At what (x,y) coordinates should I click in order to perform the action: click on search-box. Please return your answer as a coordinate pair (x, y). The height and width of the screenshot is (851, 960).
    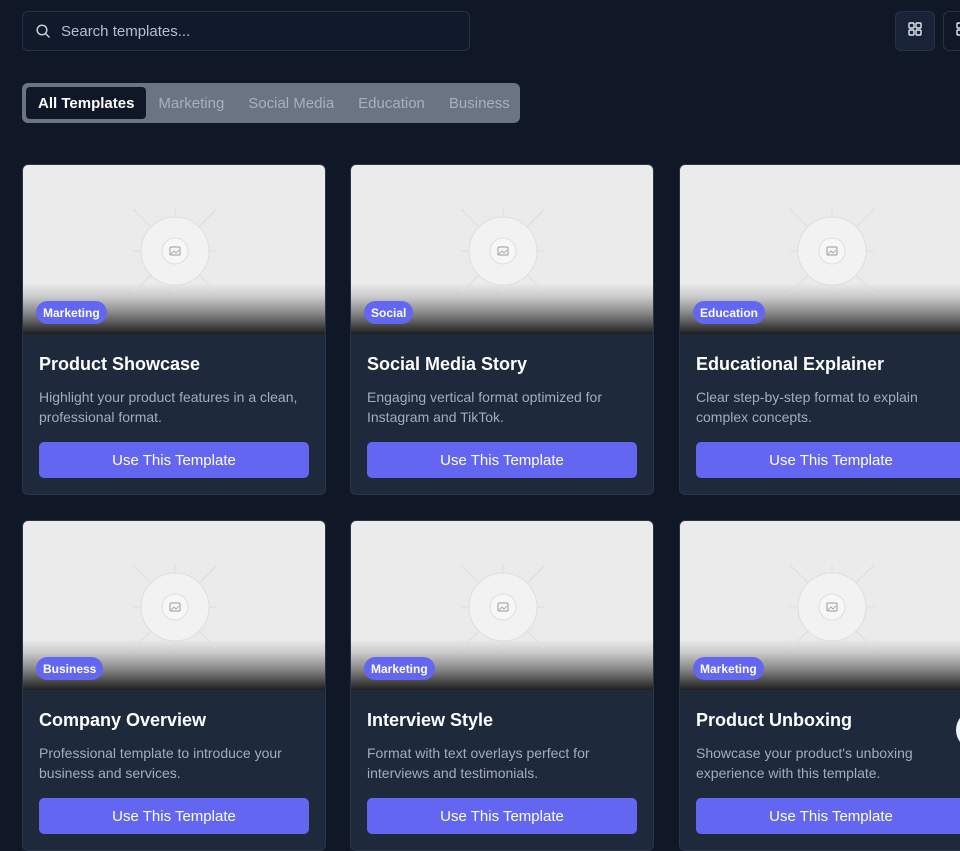
    Looking at the image, I should click on (246, 31).